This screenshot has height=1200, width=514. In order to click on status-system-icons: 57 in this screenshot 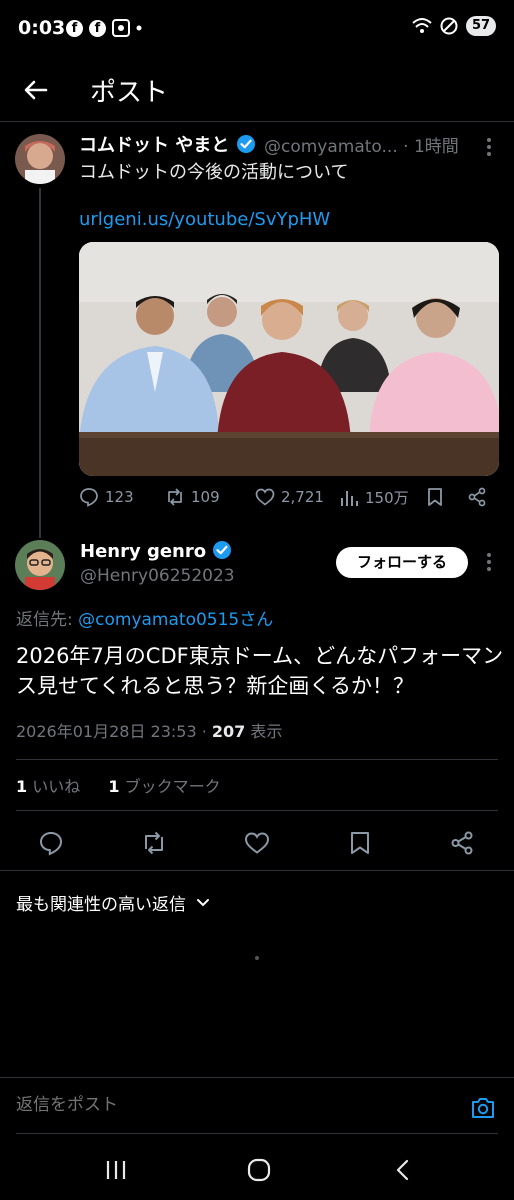, I will do `click(454, 26)`.